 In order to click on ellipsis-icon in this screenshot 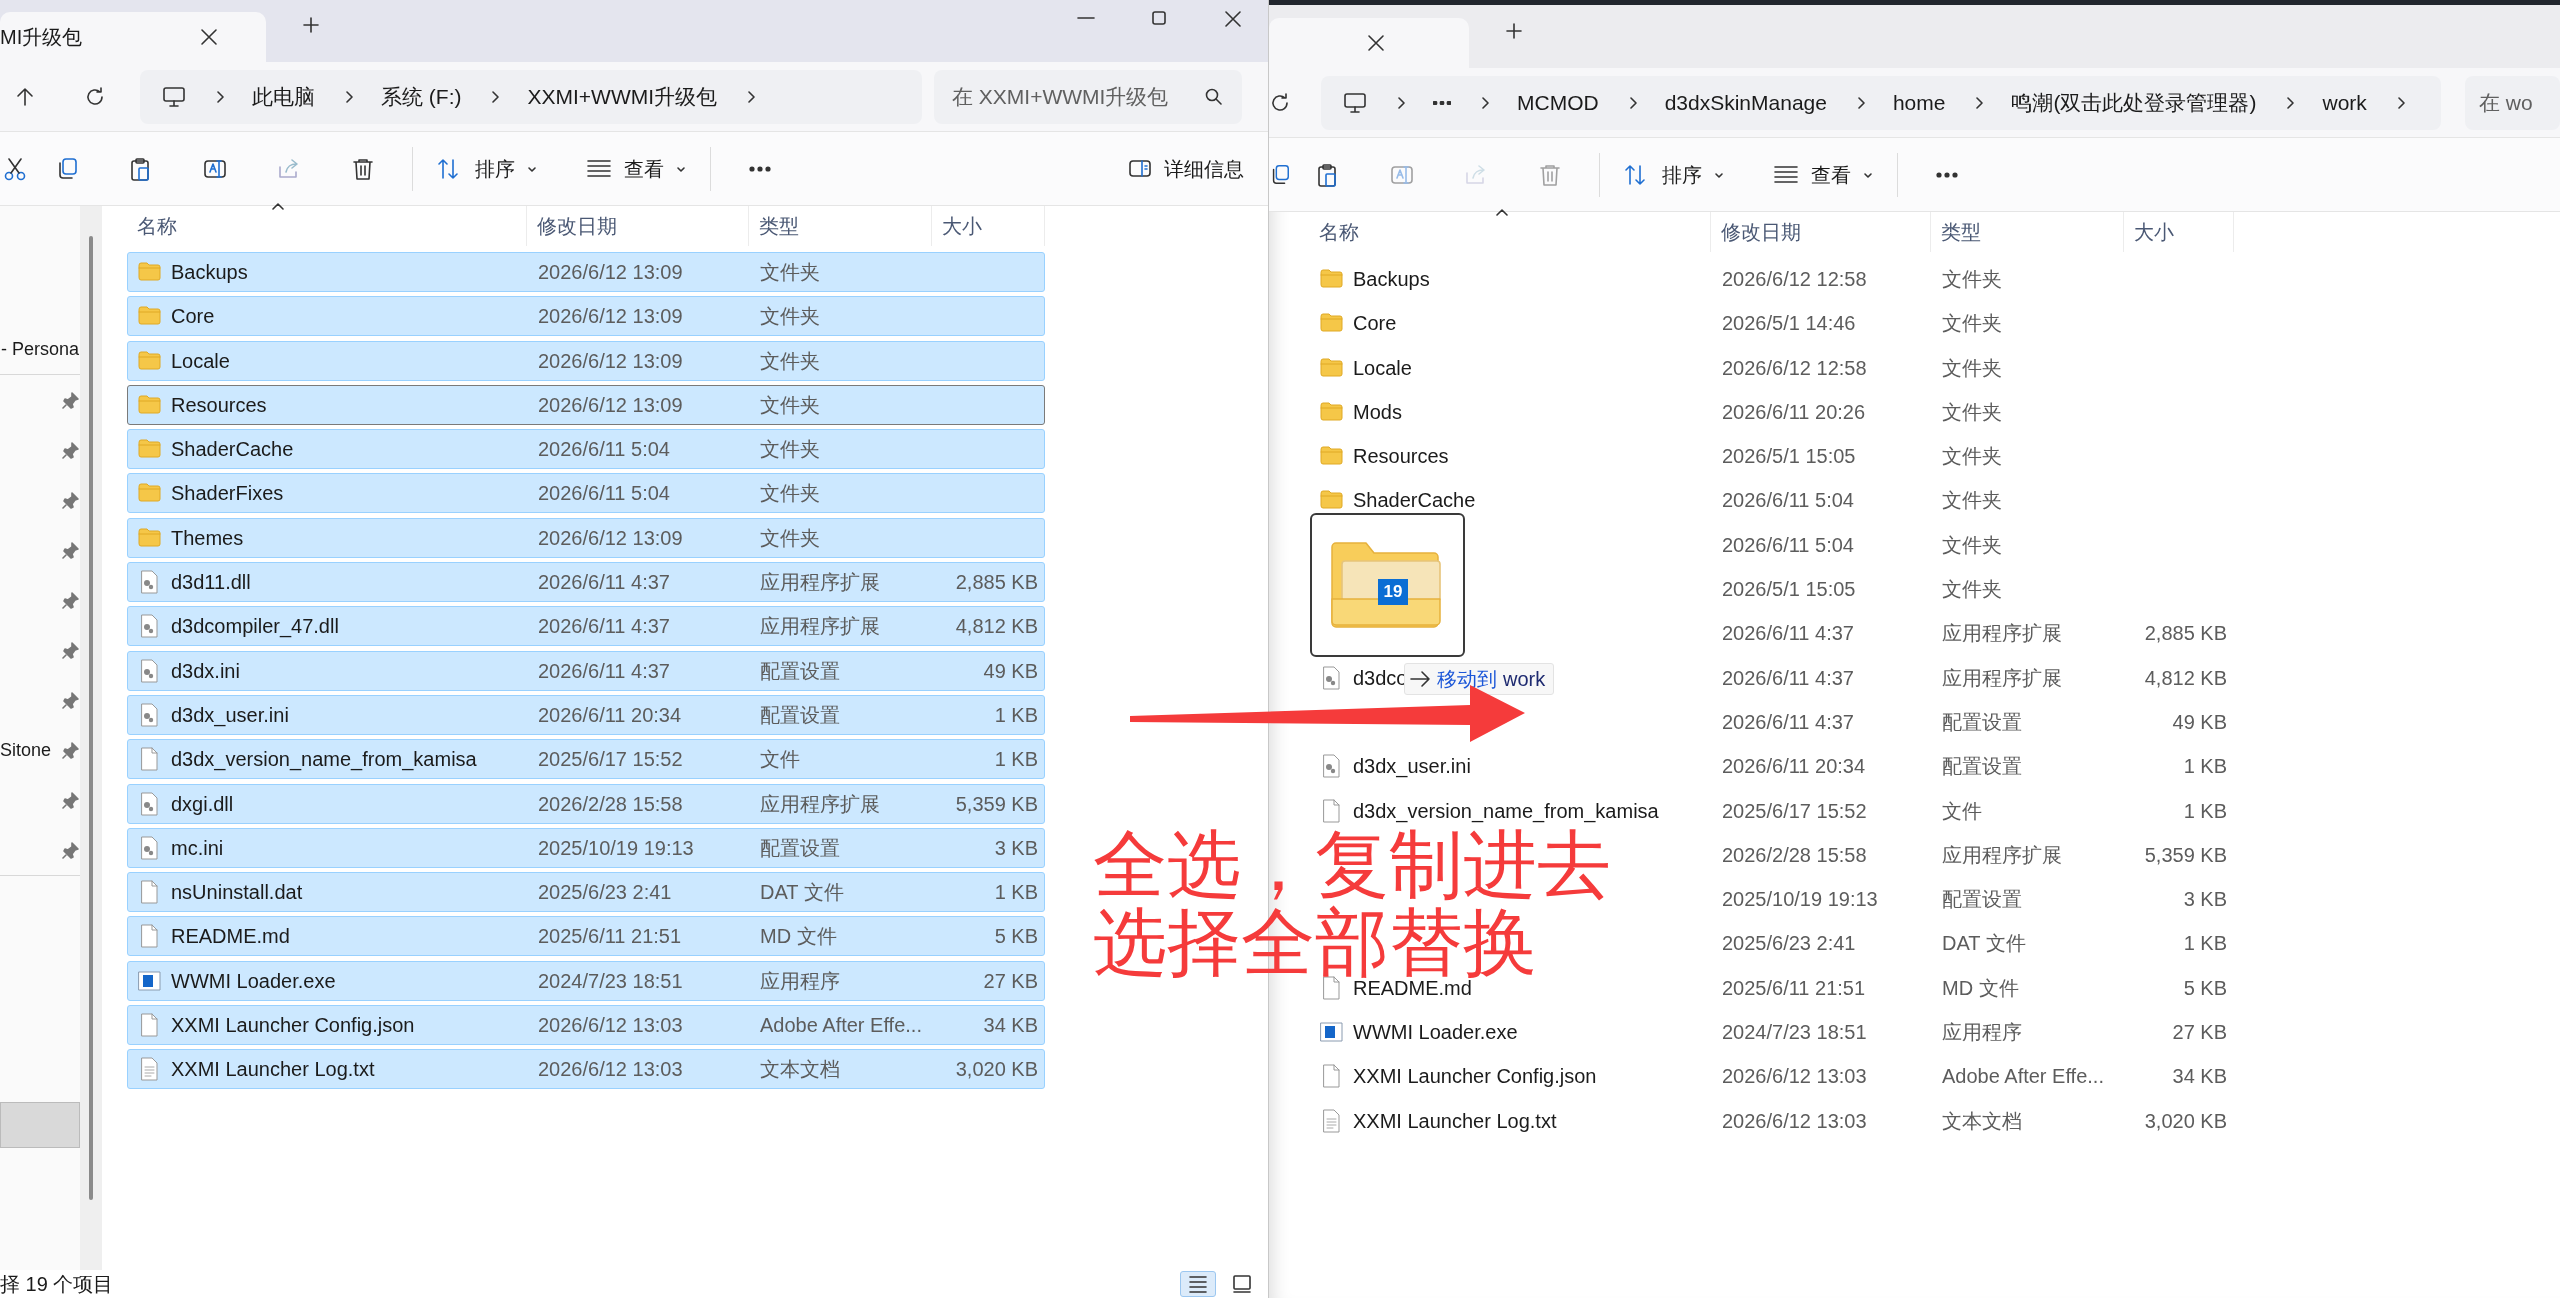, I will do `click(1442, 102)`.